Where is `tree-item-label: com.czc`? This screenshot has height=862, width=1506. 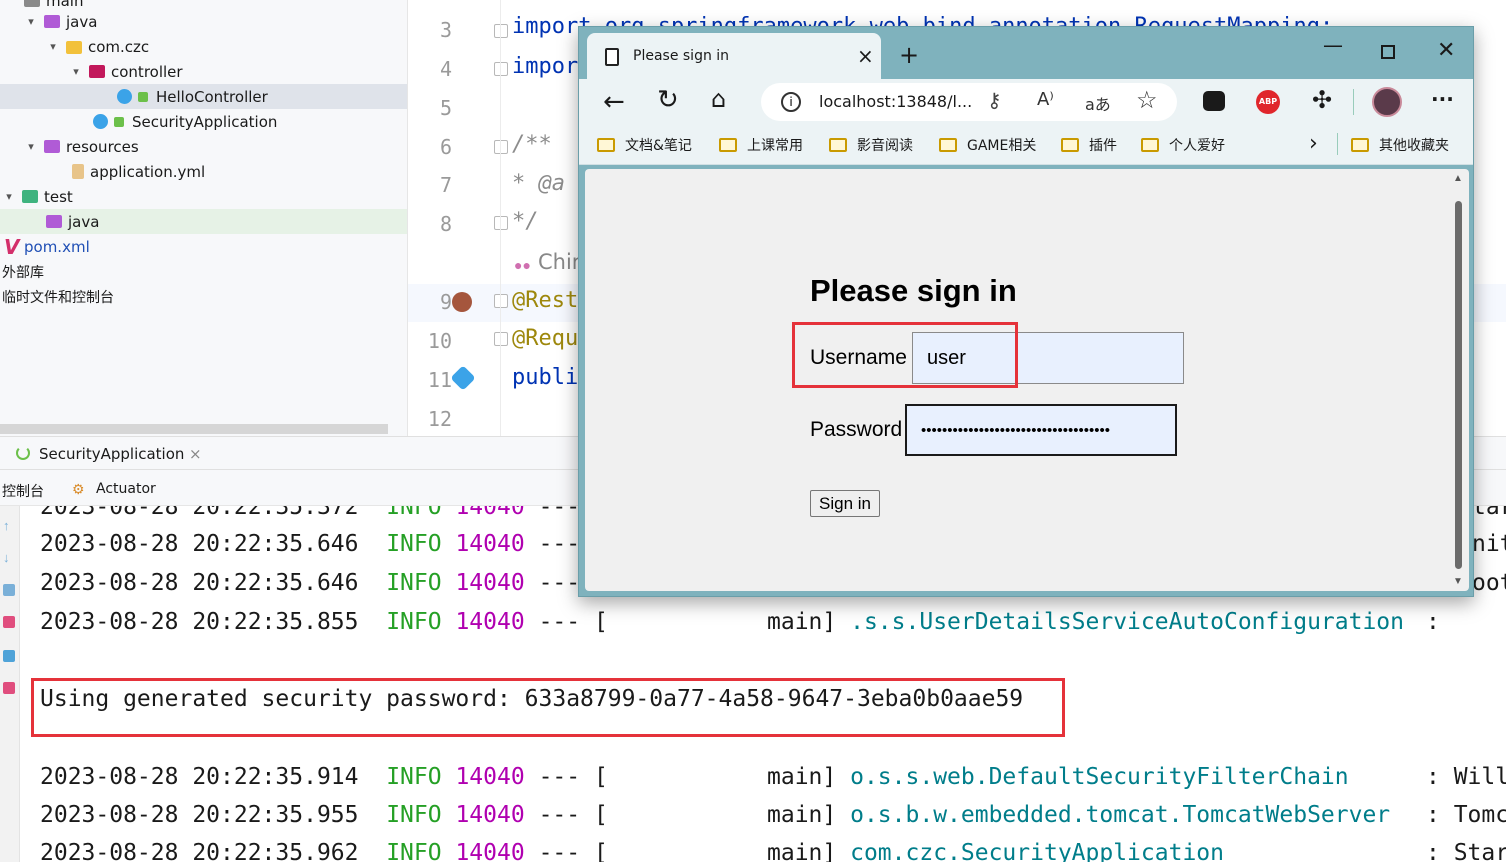
tree-item-label: com.czc is located at coordinates (119, 46).